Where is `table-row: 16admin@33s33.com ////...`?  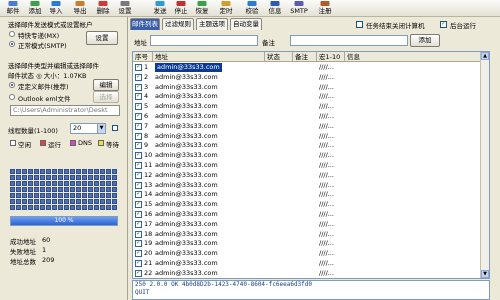
table-row: 16admin@33s33.com ////... is located at coordinates (311, 215).